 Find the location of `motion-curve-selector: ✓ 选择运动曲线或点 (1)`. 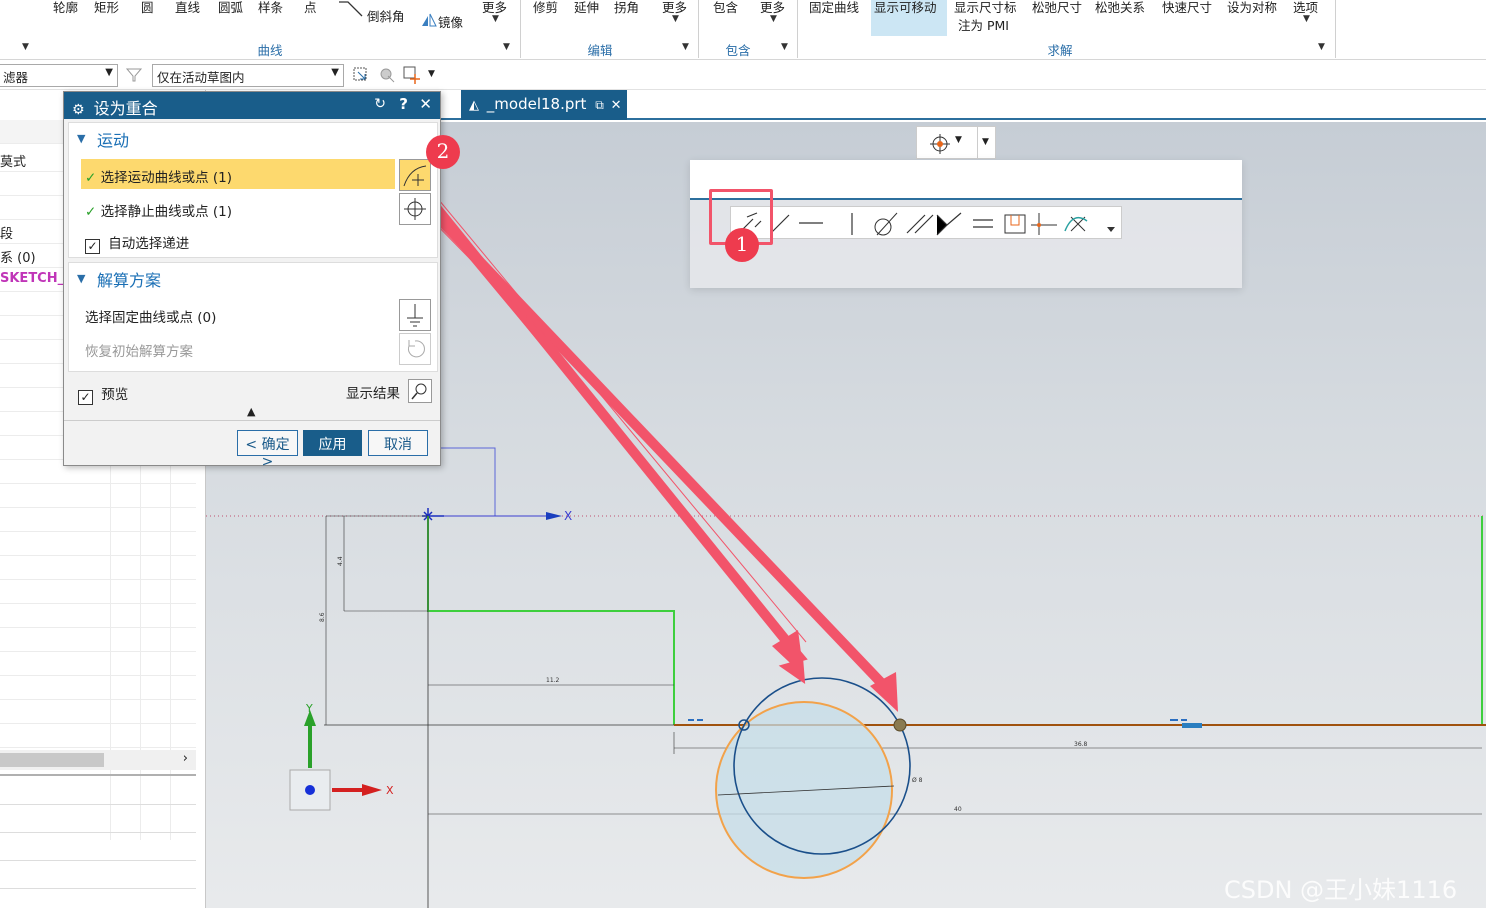

motion-curve-selector: ✓ 选择运动曲线或点 (1) is located at coordinates (238, 174).